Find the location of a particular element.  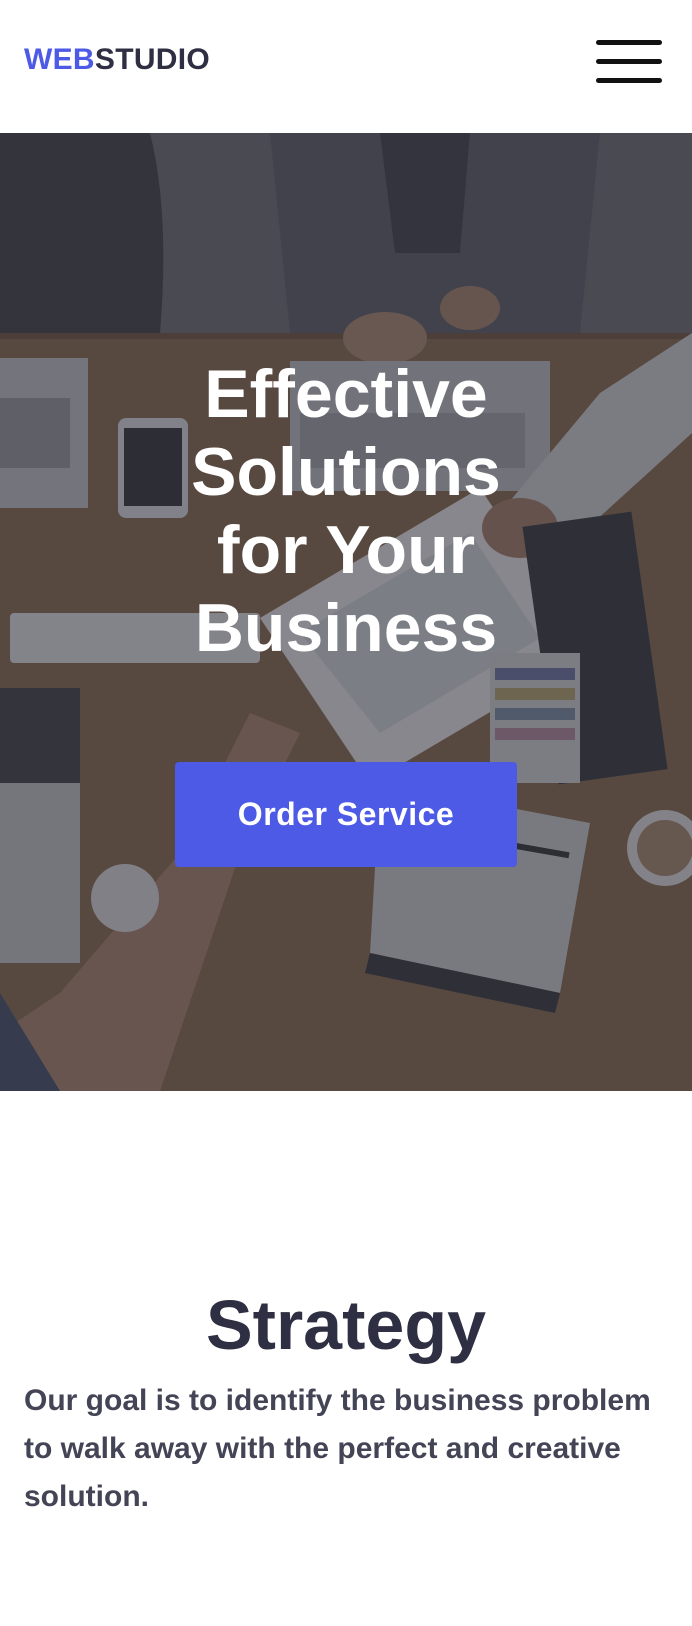

logo: WEBSTUDIO is located at coordinates (117, 60).